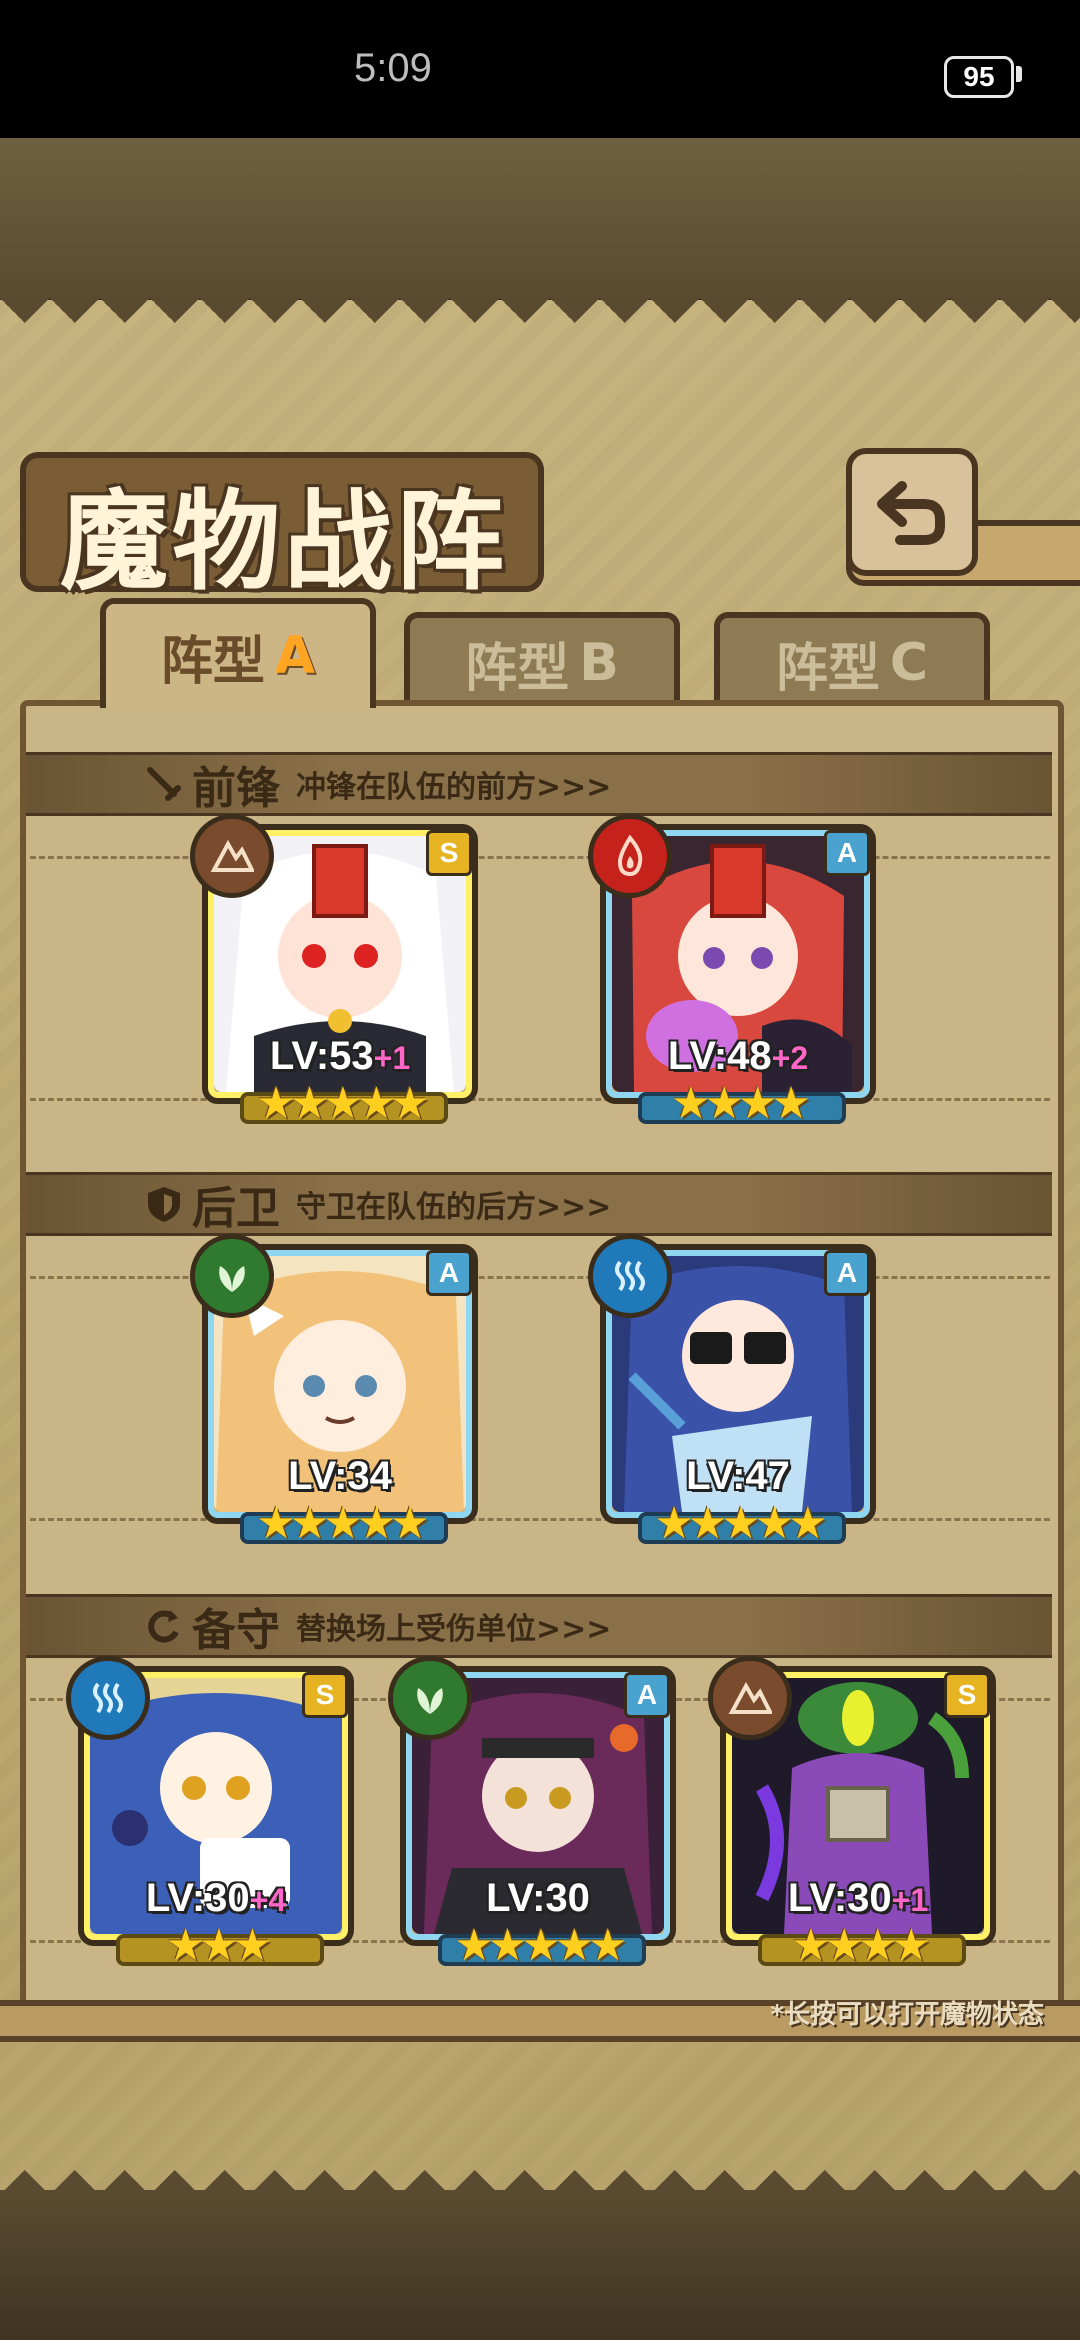 The width and height of the screenshot is (1080, 2340). What do you see at coordinates (852, 1813) in the screenshot?
I see `monster-card: S LV:30+1 ★★★★` at bounding box center [852, 1813].